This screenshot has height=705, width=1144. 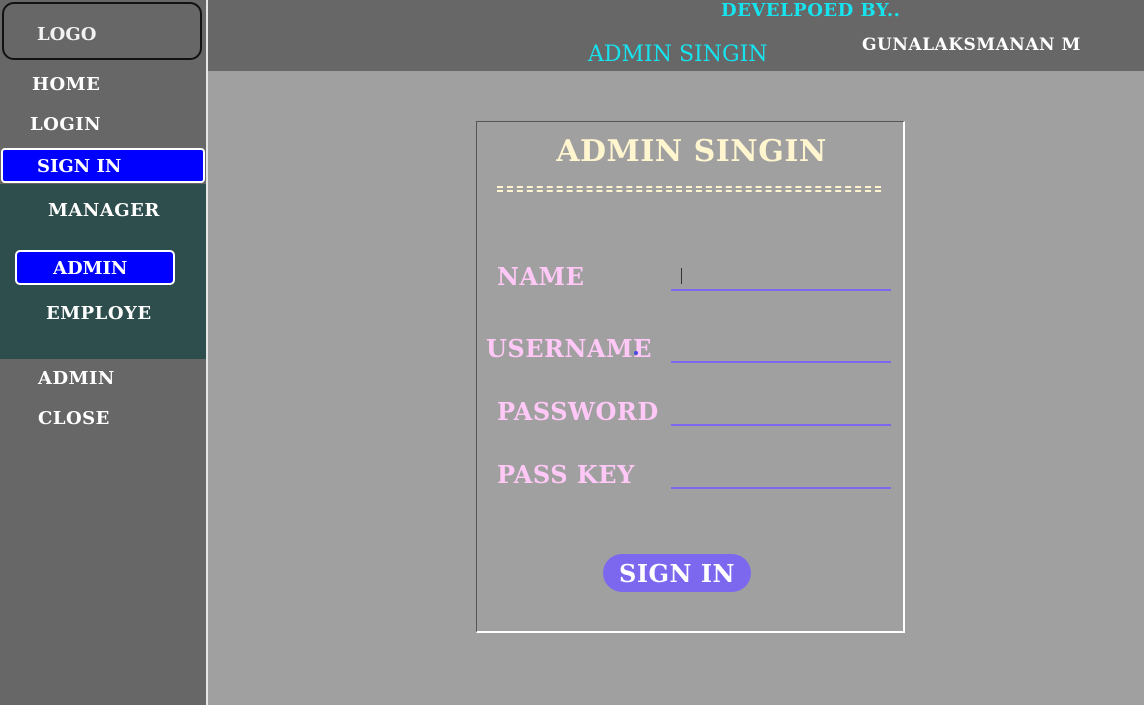 I want to click on logo: LOGO, so click(x=67, y=34).